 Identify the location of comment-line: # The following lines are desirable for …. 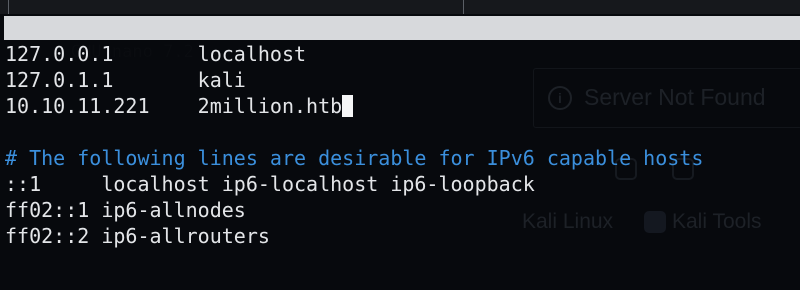
(354, 158).